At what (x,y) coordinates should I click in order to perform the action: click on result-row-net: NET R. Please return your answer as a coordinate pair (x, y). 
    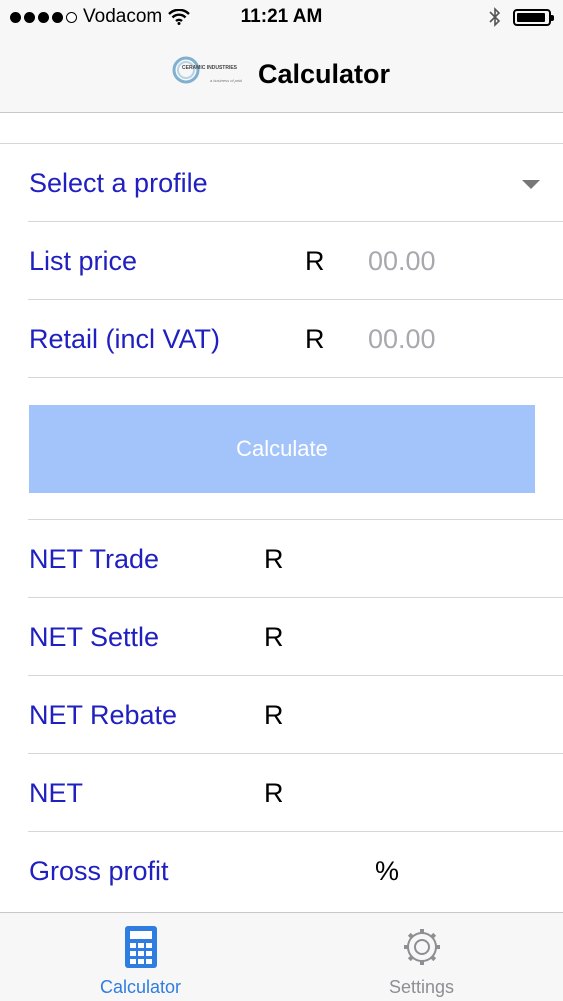
    Looking at the image, I should click on (281, 793).